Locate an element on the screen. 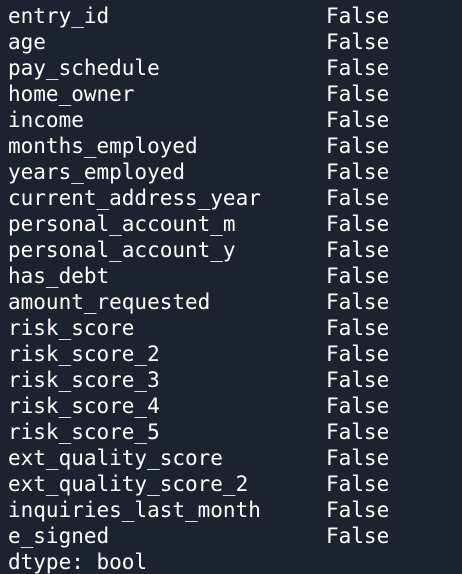 The height and width of the screenshot is (574, 462). series-row: pay_schedule False is located at coordinates (231, 68).